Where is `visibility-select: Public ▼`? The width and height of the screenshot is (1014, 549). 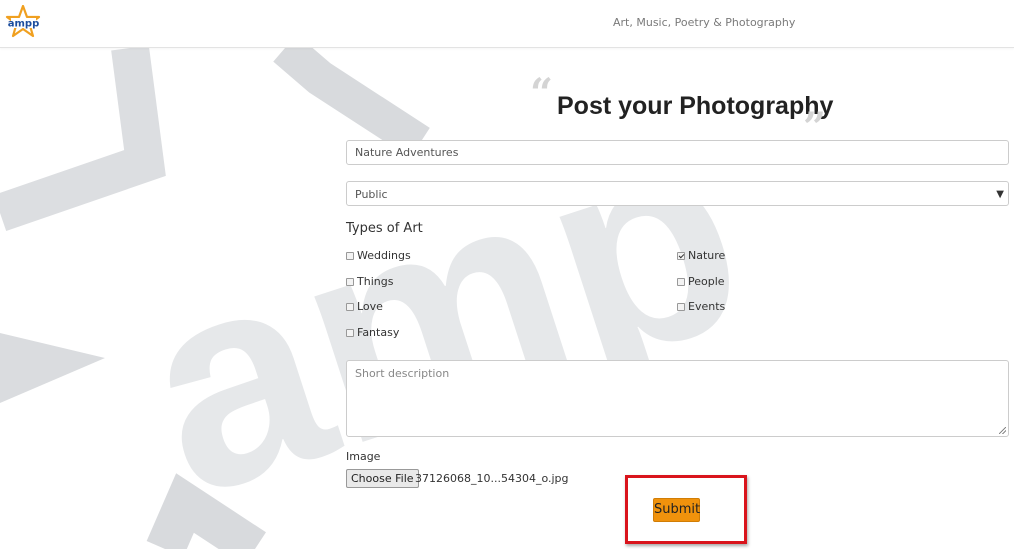 visibility-select: Public ▼ is located at coordinates (677, 193).